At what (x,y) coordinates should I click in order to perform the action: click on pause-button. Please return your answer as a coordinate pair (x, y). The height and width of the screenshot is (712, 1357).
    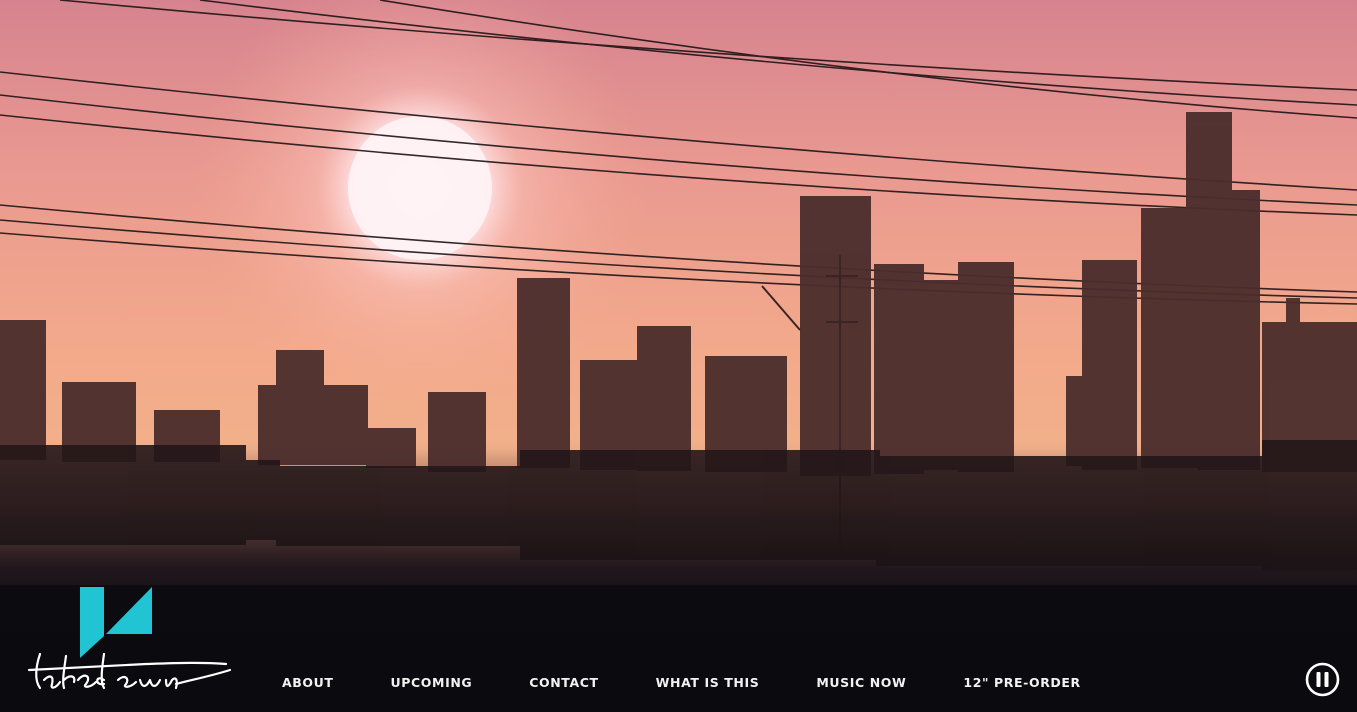
    Looking at the image, I should click on (1322, 679).